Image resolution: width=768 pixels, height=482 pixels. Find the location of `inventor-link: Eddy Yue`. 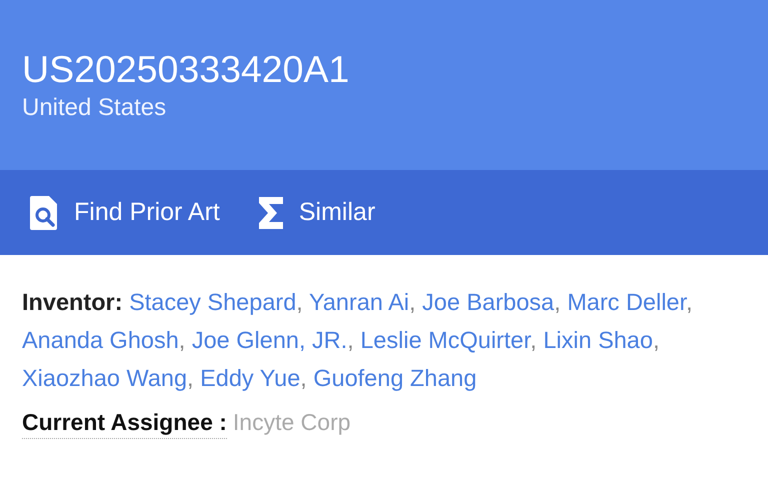

inventor-link: Eddy Yue is located at coordinates (250, 378).